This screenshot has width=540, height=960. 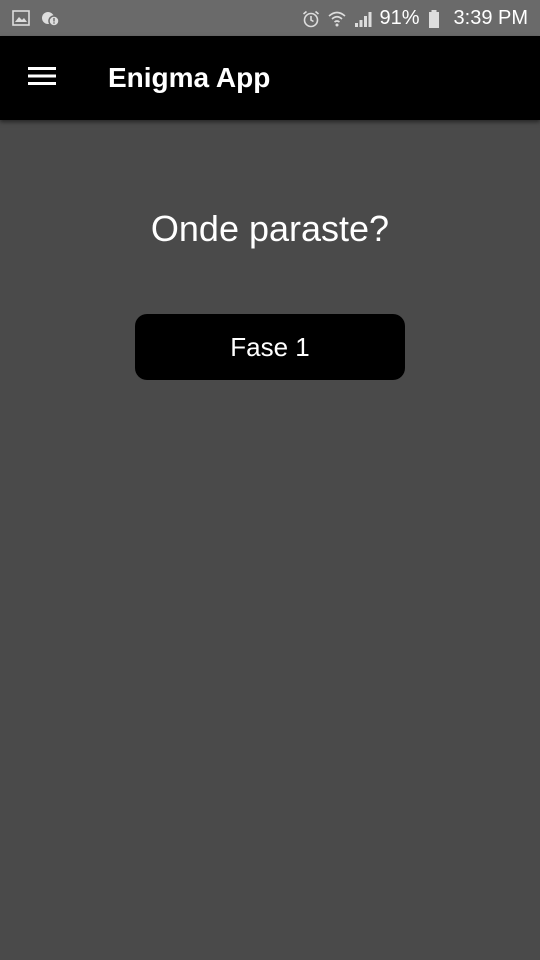 What do you see at coordinates (270, 347) in the screenshot?
I see `phase-1-button: Fase 1` at bounding box center [270, 347].